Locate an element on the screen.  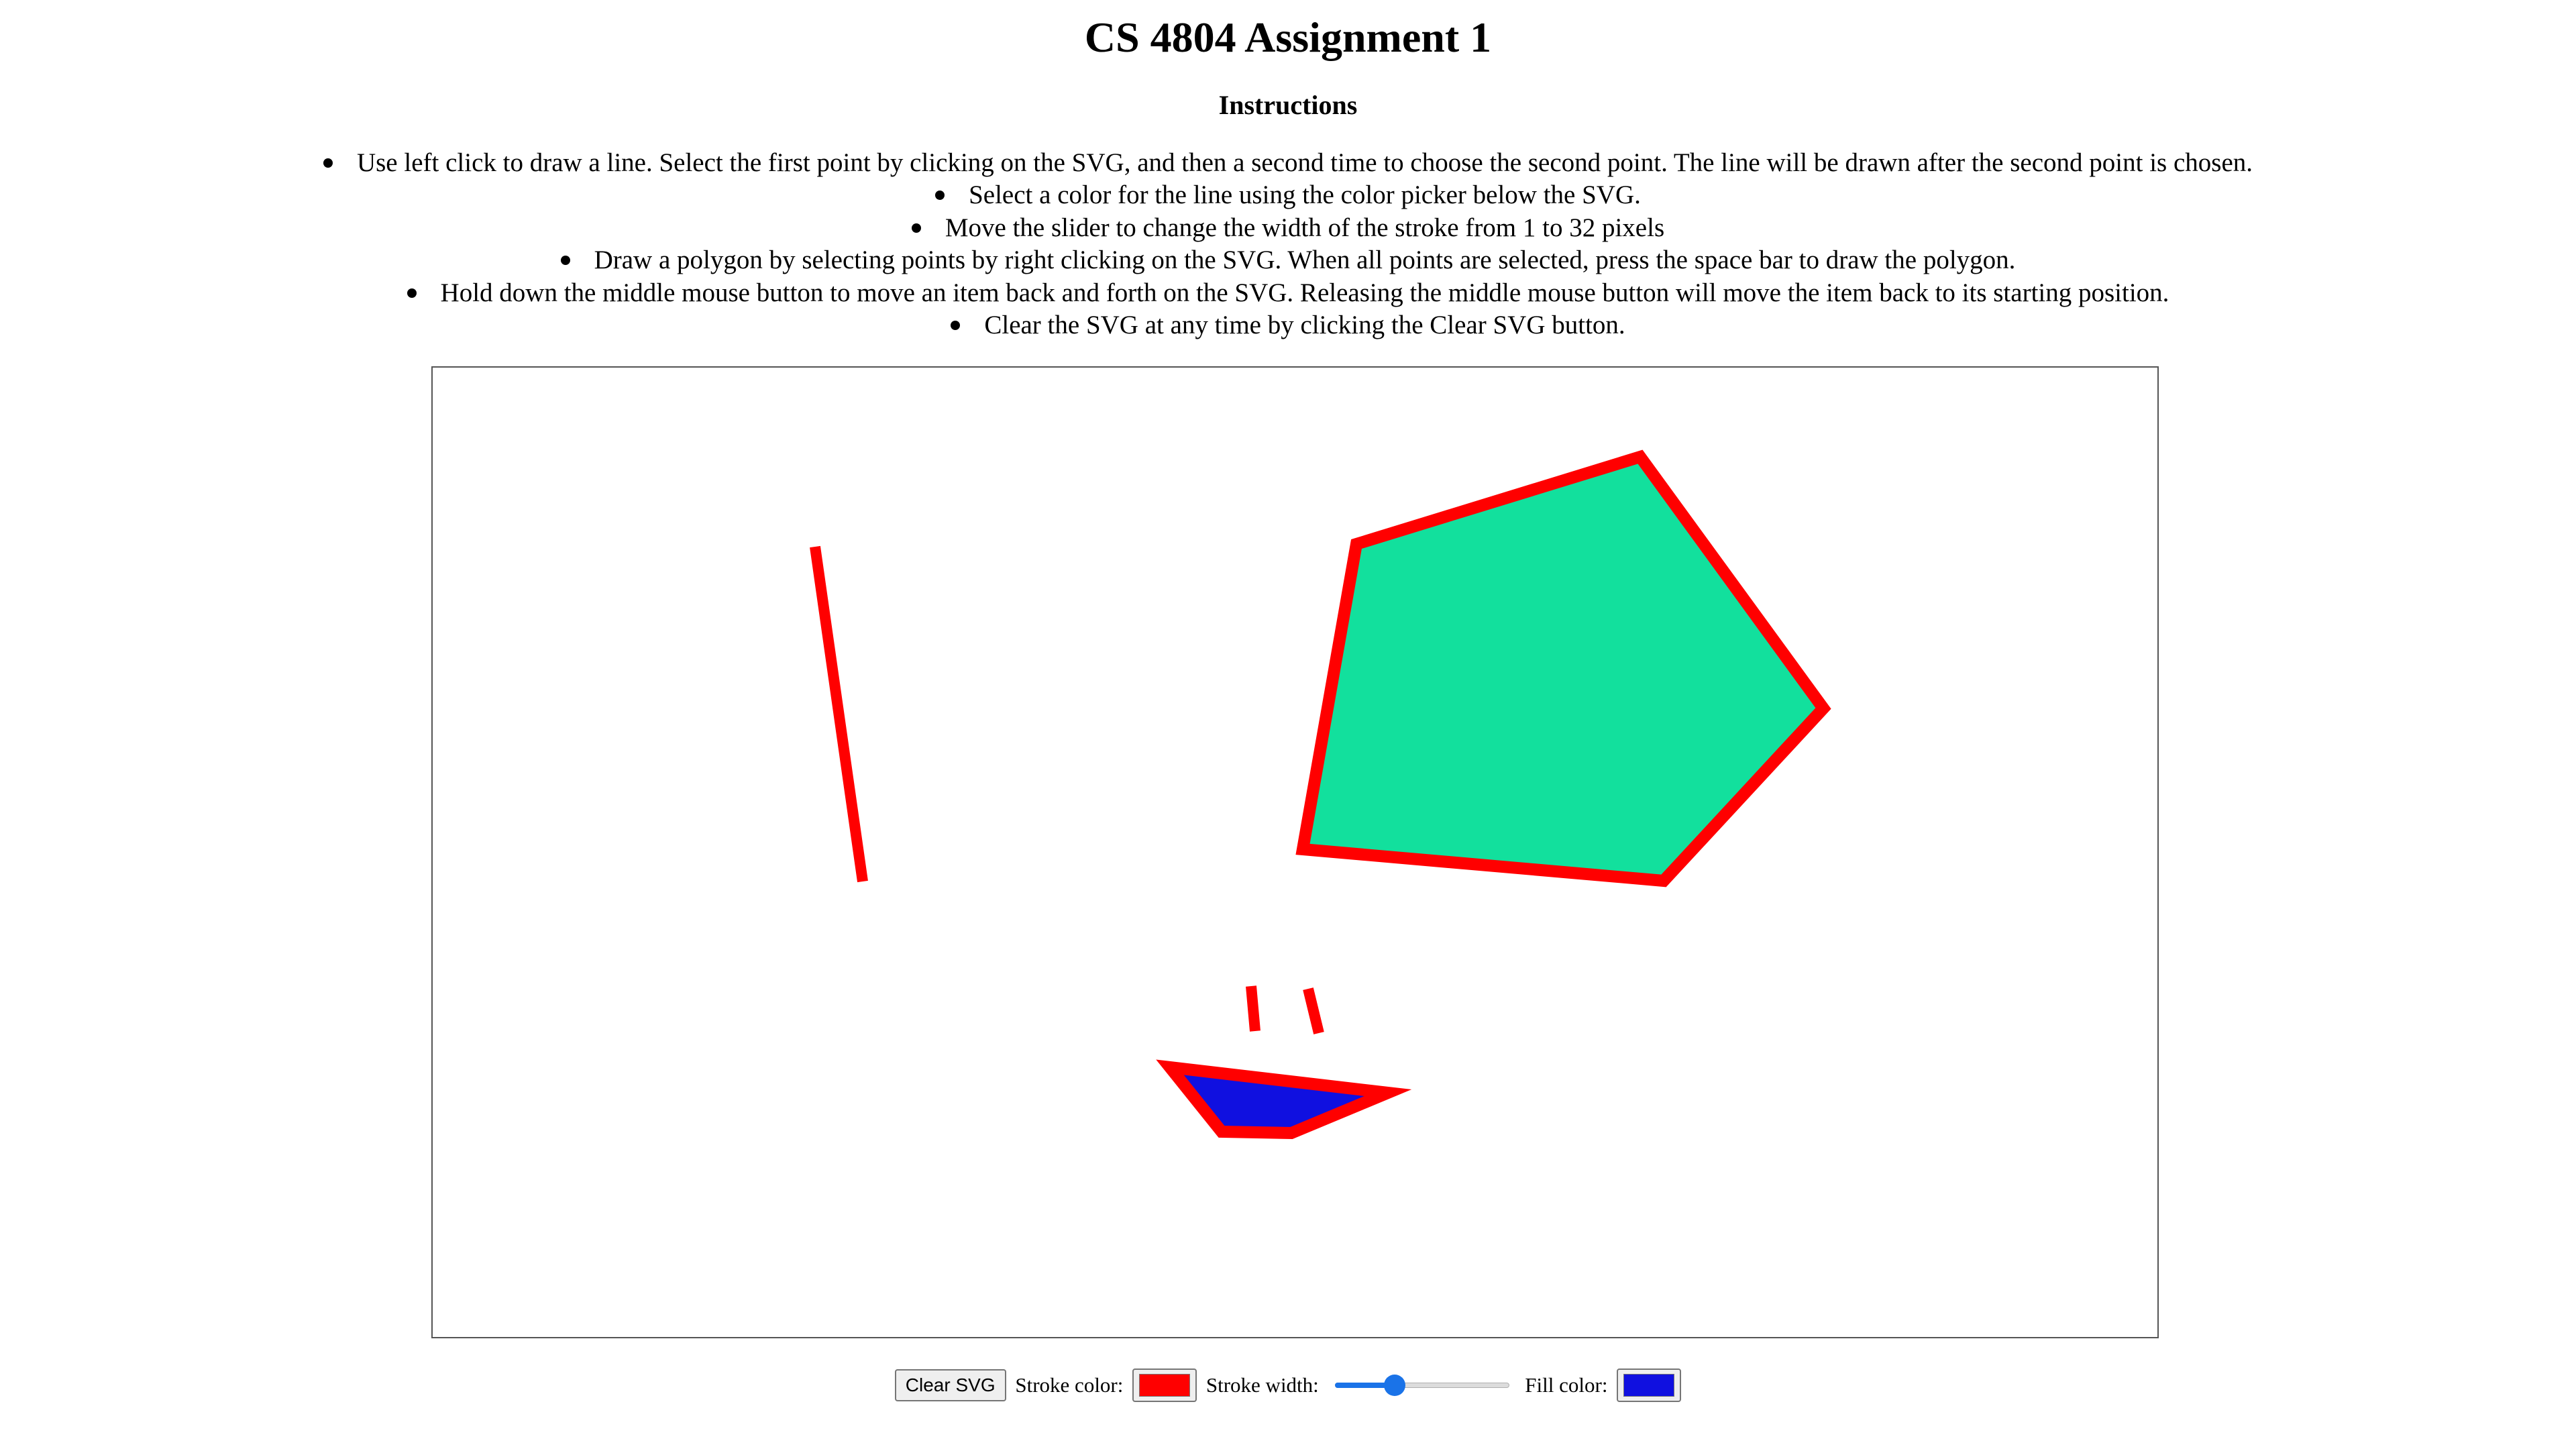
stroke-width-slider is located at coordinates (1421, 1385).